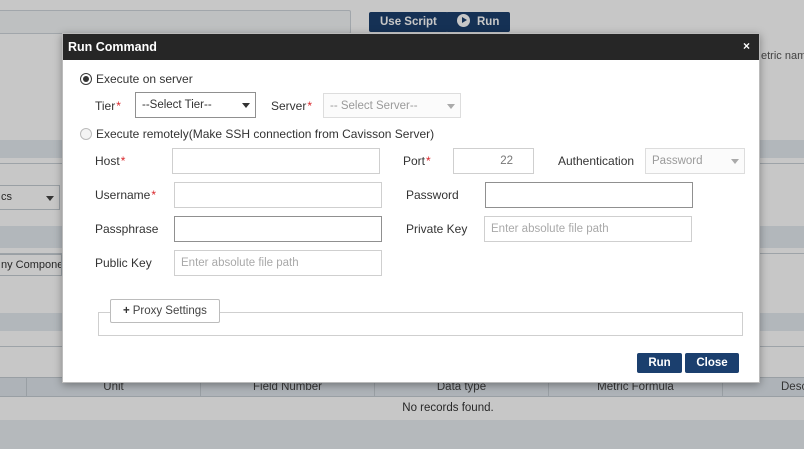  I want to click on host-label-text: Host, so click(107, 161).